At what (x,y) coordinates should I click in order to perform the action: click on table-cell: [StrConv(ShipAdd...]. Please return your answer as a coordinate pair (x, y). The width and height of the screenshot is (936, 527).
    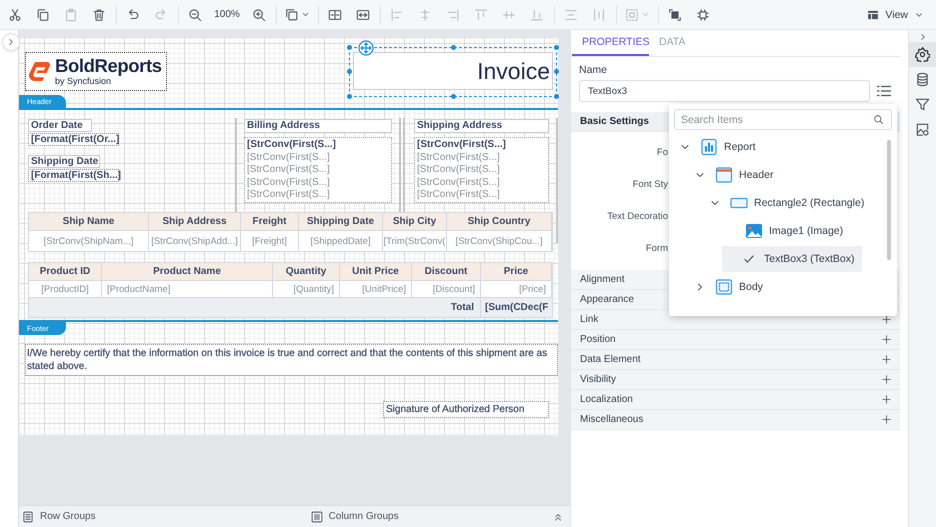
    Looking at the image, I should click on (195, 241).